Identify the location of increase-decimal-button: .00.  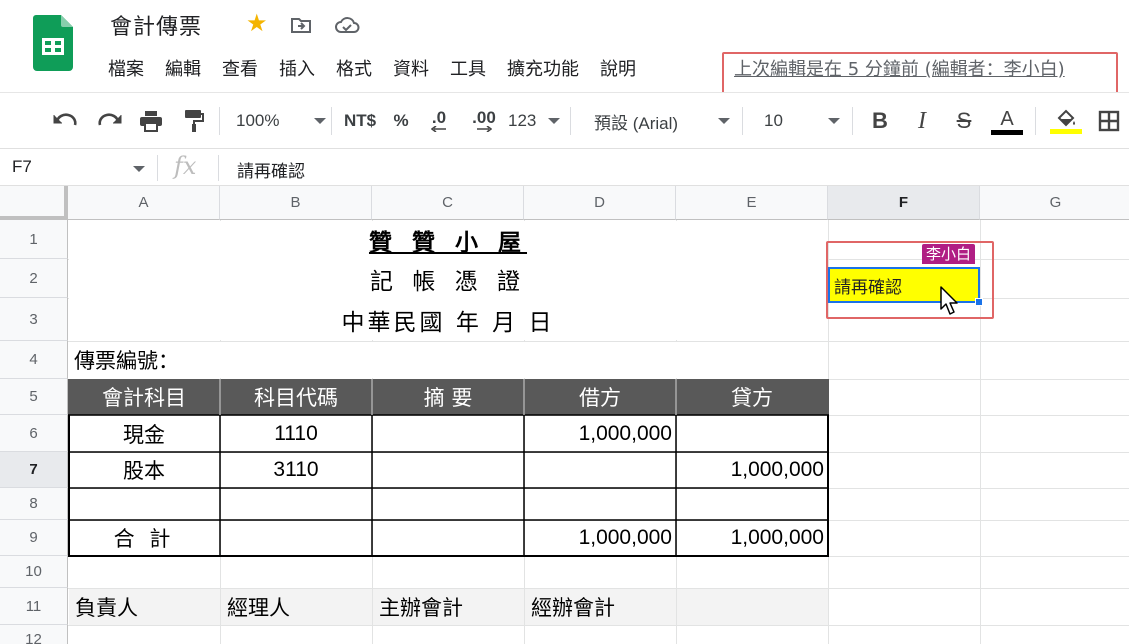
(484, 121).